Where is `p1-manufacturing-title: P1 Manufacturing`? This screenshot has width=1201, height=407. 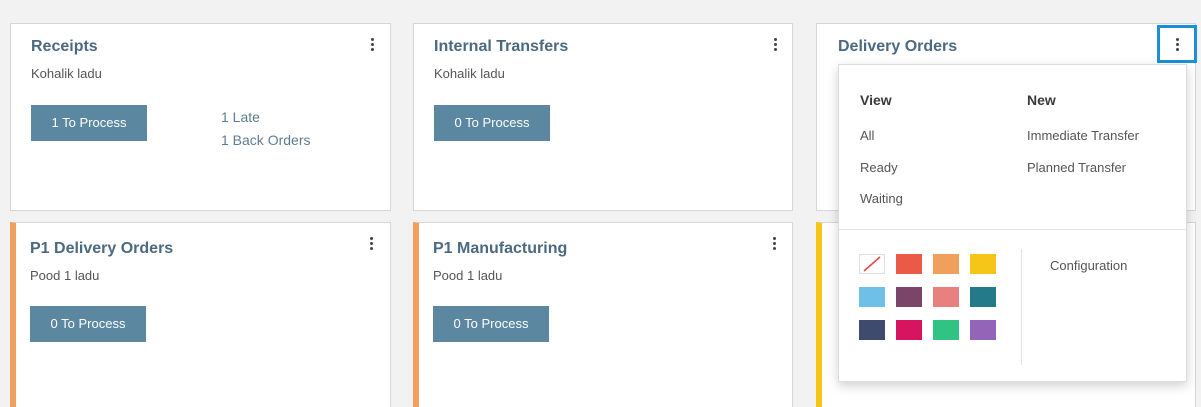
p1-manufacturing-title: P1 Manufacturing is located at coordinates (500, 249).